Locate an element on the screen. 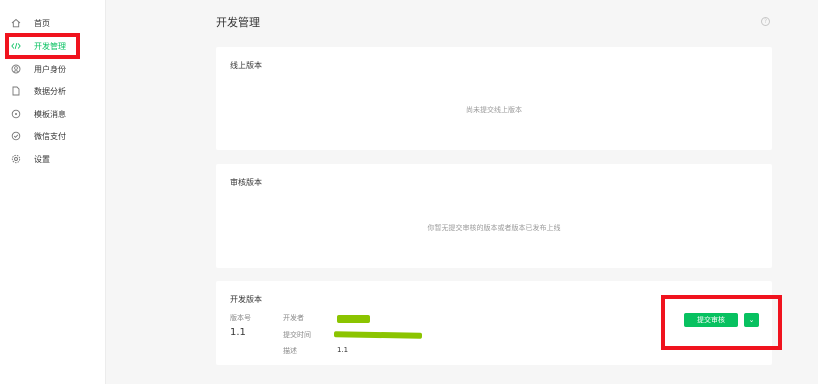  review-version-empty: 你暂无提交审核的版本或者版本已发布上线 is located at coordinates (494, 228).